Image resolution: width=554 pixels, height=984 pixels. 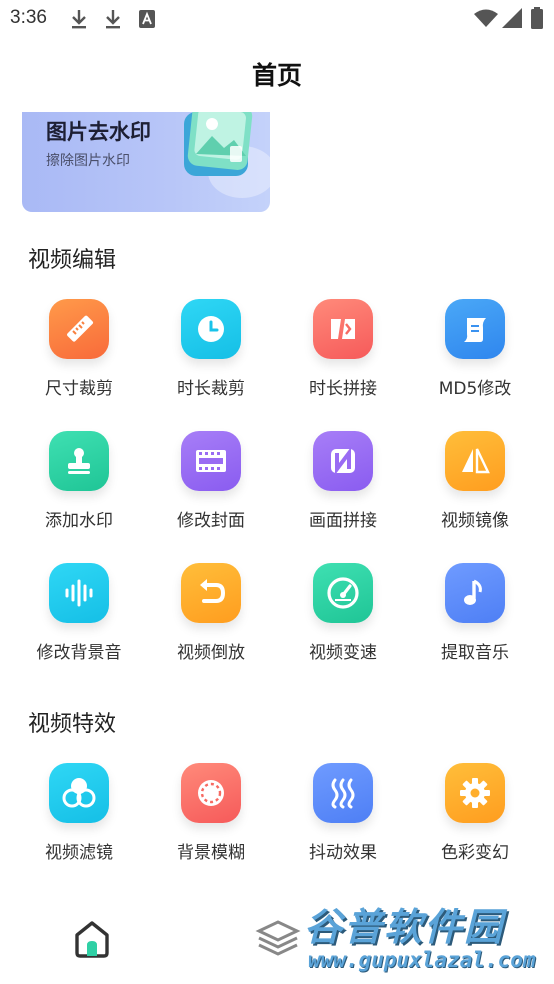 I want to click on tool-panel: 画面拼接, so click(x=343, y=481).